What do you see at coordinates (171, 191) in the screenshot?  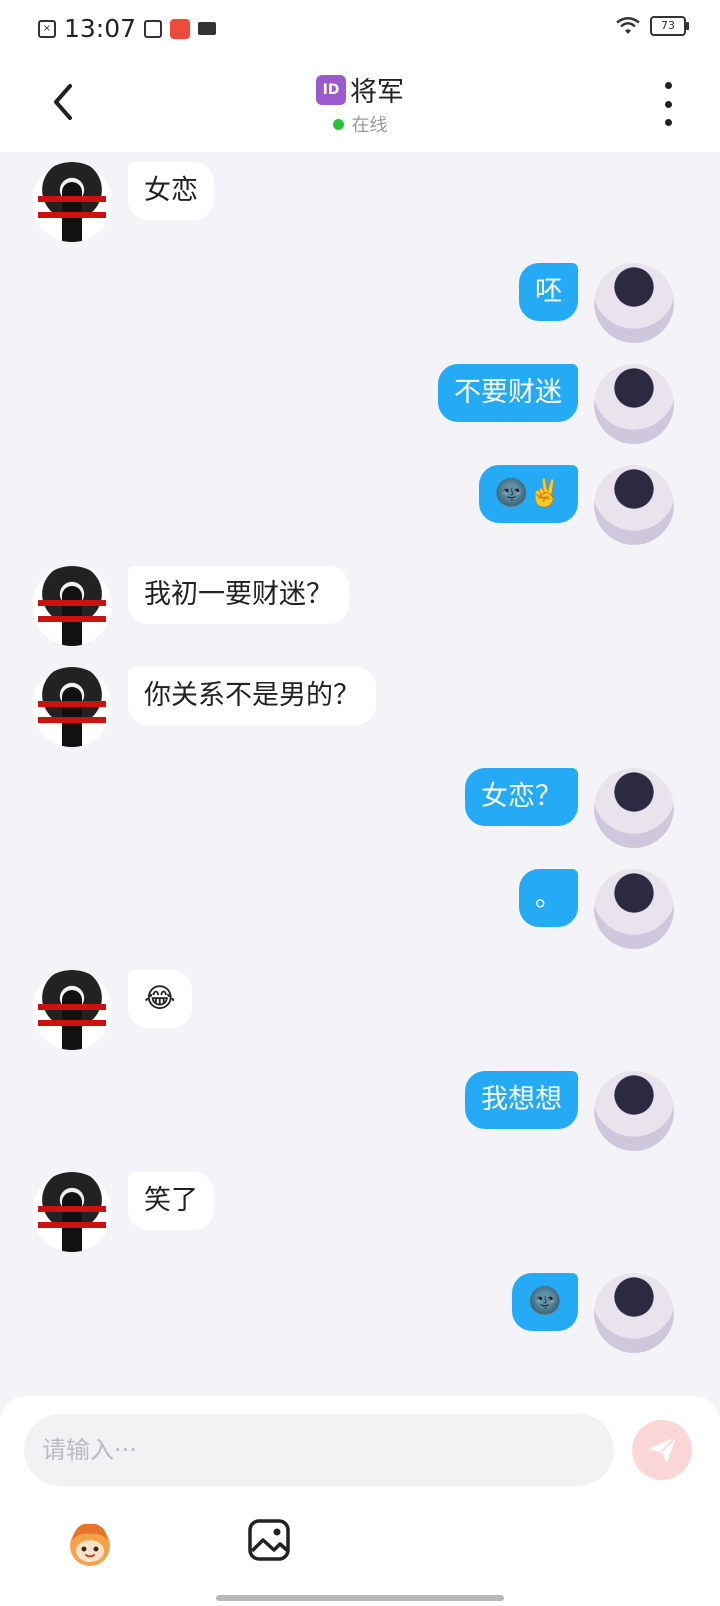 I see `message-bubble-incoming: 女恋` at bounding box center [171, 191].